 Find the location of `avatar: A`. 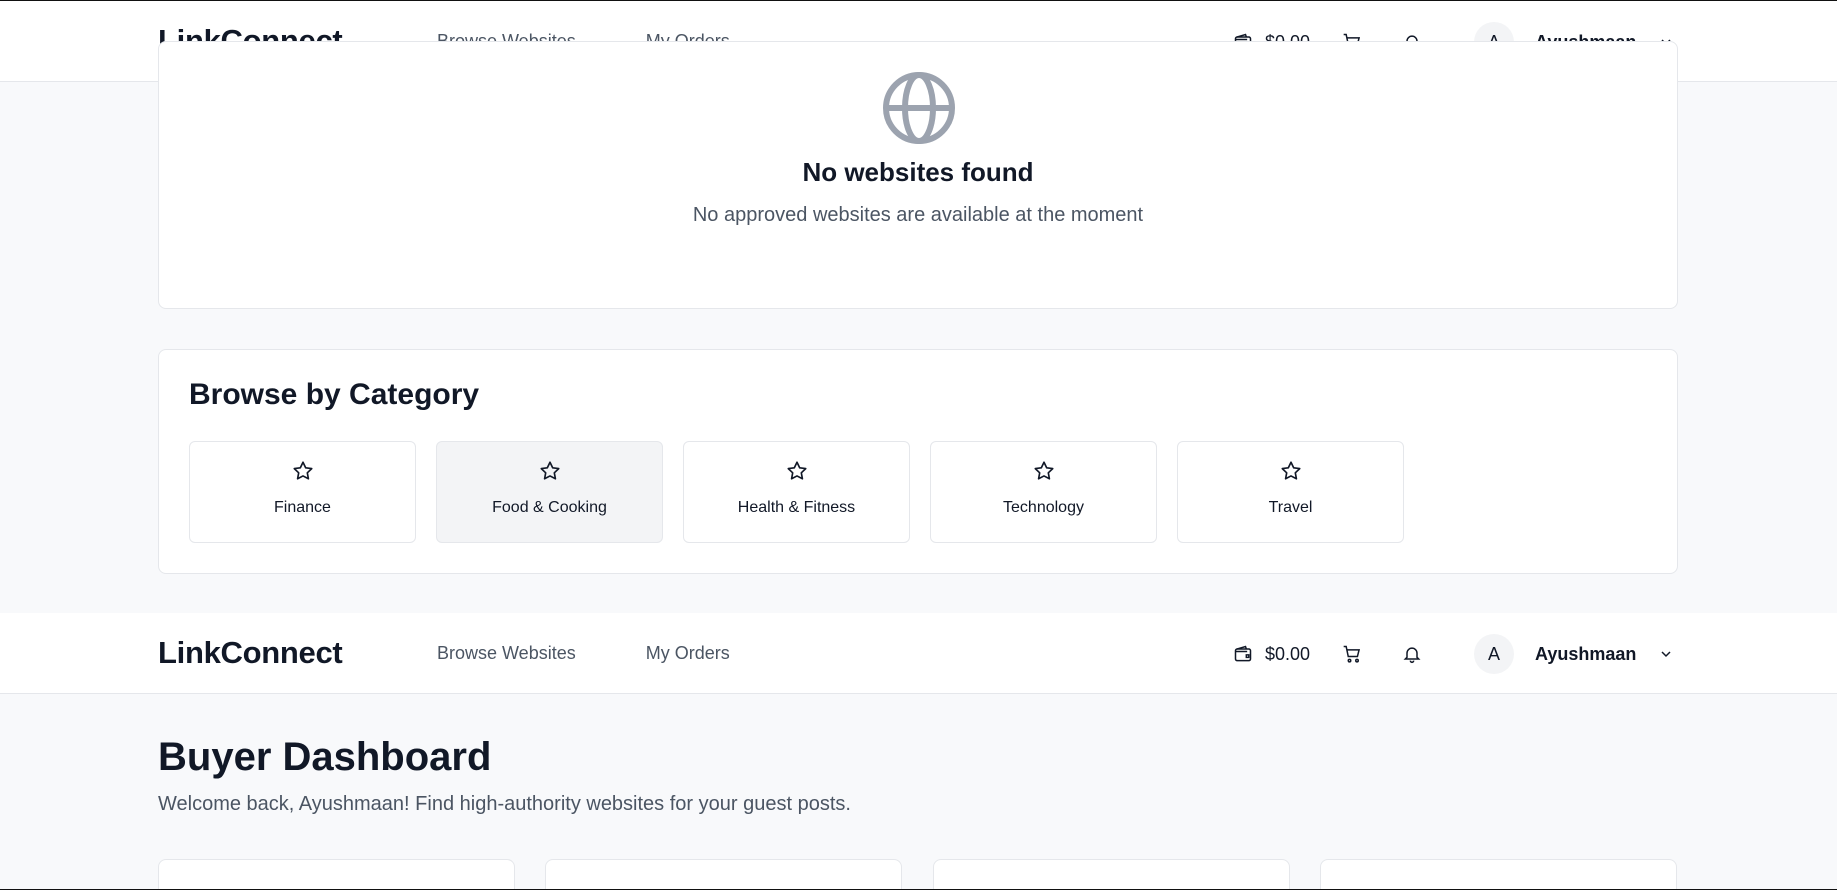

avatar: A is located at coordinates (1494, 654).